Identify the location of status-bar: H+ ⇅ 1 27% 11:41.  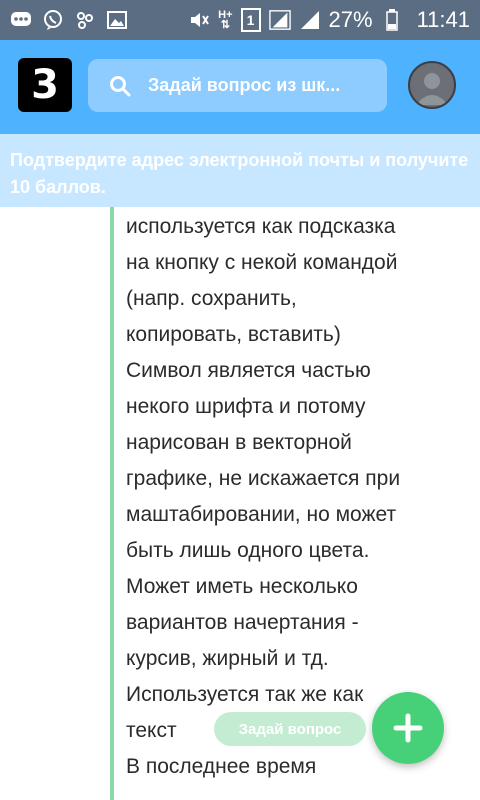
(240, 20).